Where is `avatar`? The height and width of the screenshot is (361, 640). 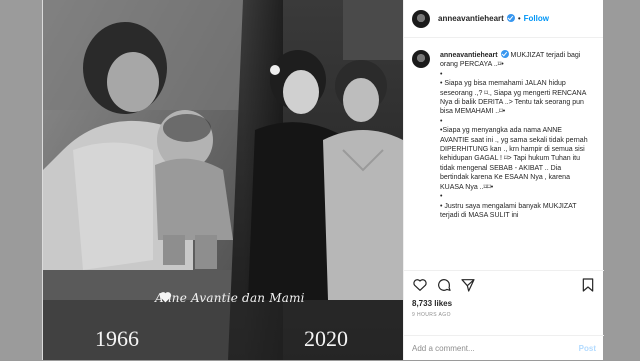 avatar is located at coordinates (421, 18).